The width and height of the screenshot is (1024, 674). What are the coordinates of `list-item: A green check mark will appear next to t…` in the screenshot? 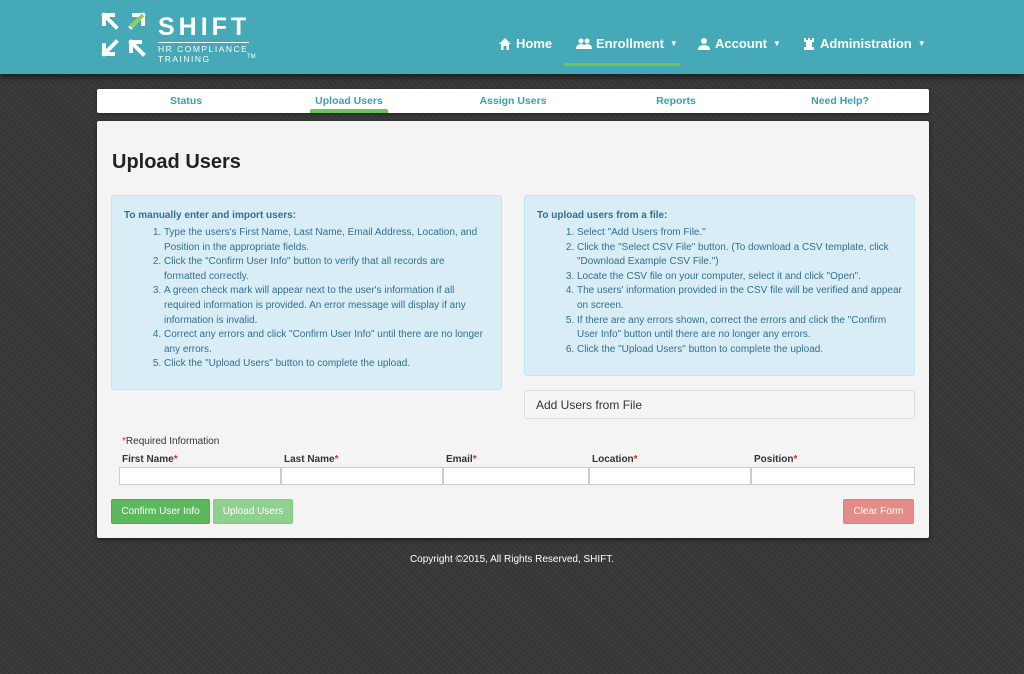 It's located at (326, 306).